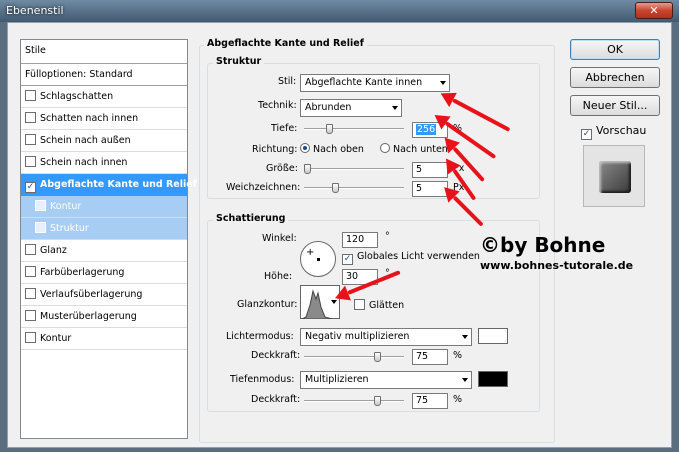 Image resolution: width=679 pixels, height=452 pixels. Describe the element at coordinates (615, 177) in the screenshot. I see `preview-bevel-square` at that location.